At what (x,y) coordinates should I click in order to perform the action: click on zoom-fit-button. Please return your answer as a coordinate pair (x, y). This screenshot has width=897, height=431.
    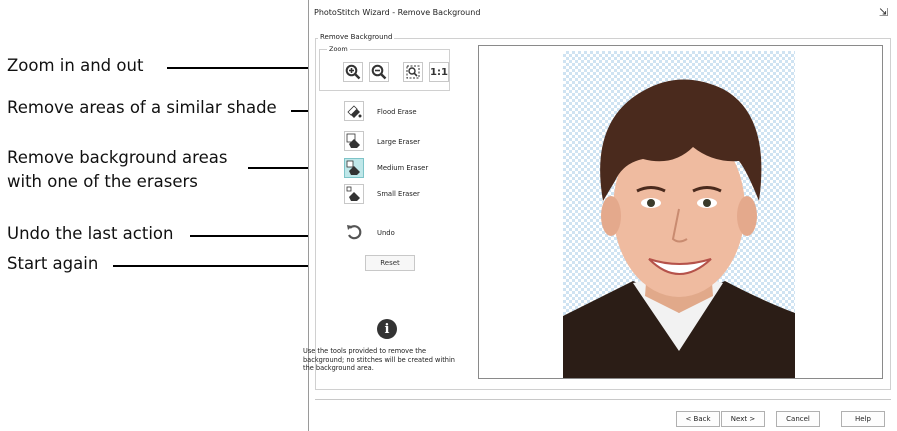
    Looking at the image, I should click on (413, 72).